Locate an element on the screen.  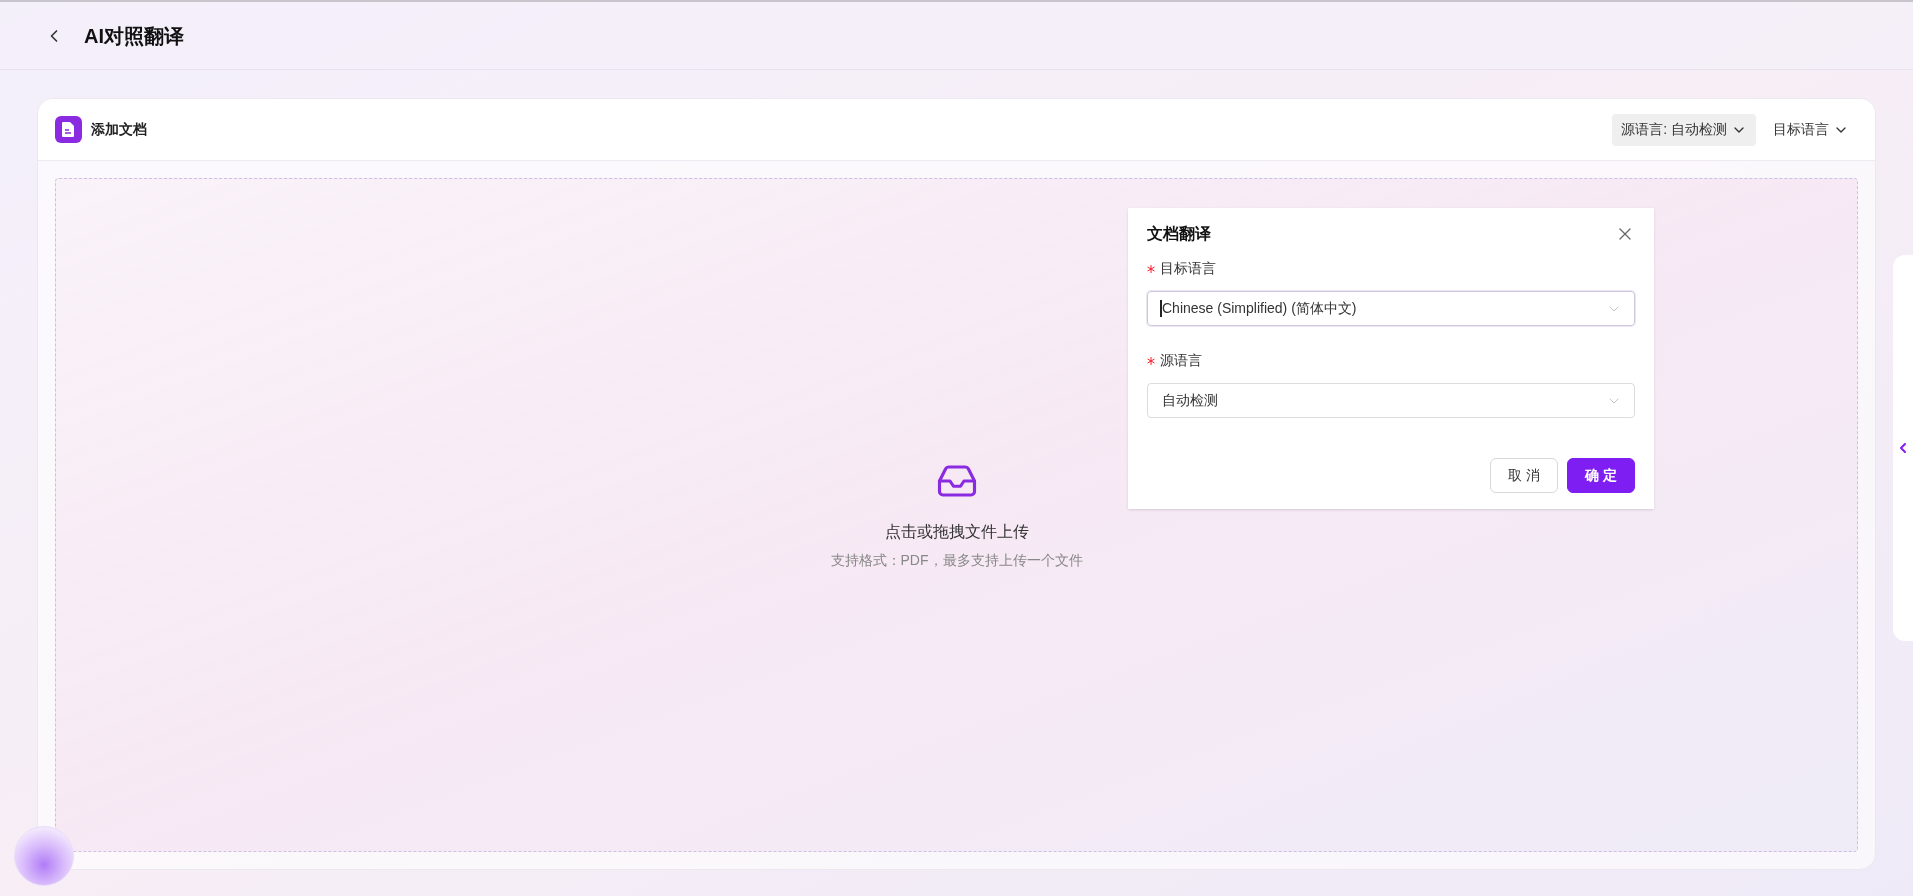
cancel-button: 取 消 is located at coordinates (1524, 475).